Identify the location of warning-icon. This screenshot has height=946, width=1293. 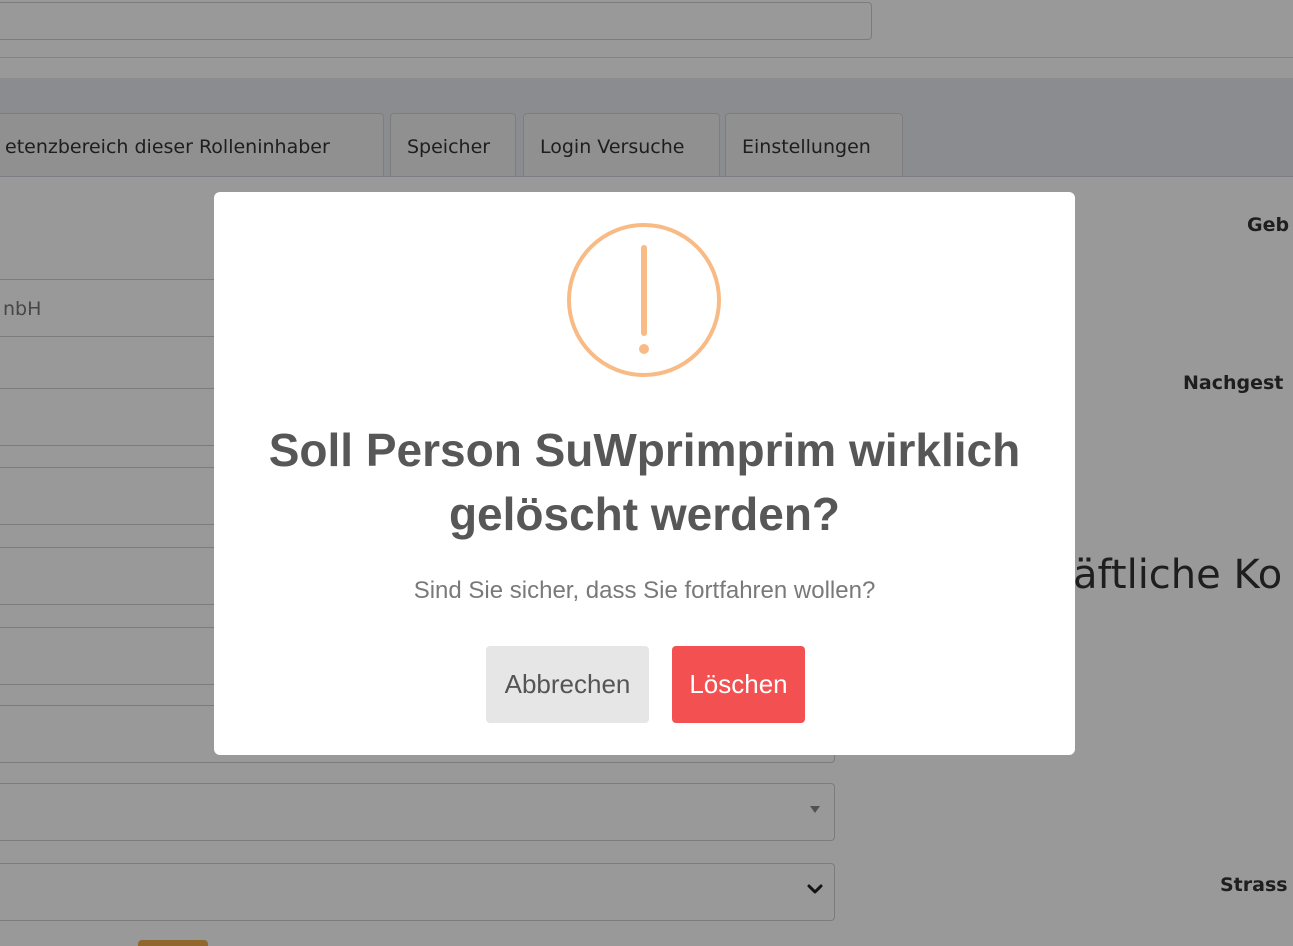
(644, 300).